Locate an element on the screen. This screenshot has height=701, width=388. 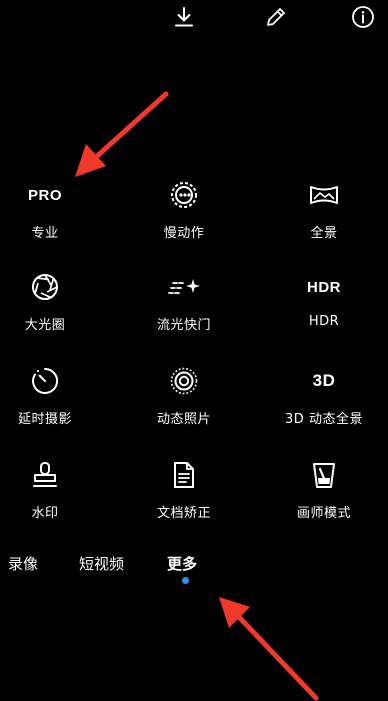
annotation-arrow-top is located at coordinates (122, 134).